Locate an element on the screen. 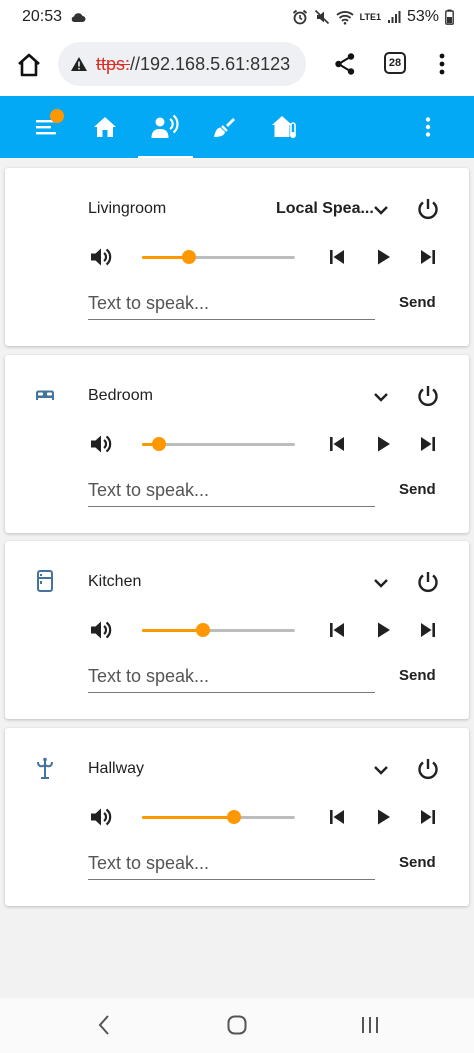 Image resolution: width=474 pixels, height=1053 pixels. address-field: ttps://192.168.5.61:8123 is located at coordinates (182, 64).